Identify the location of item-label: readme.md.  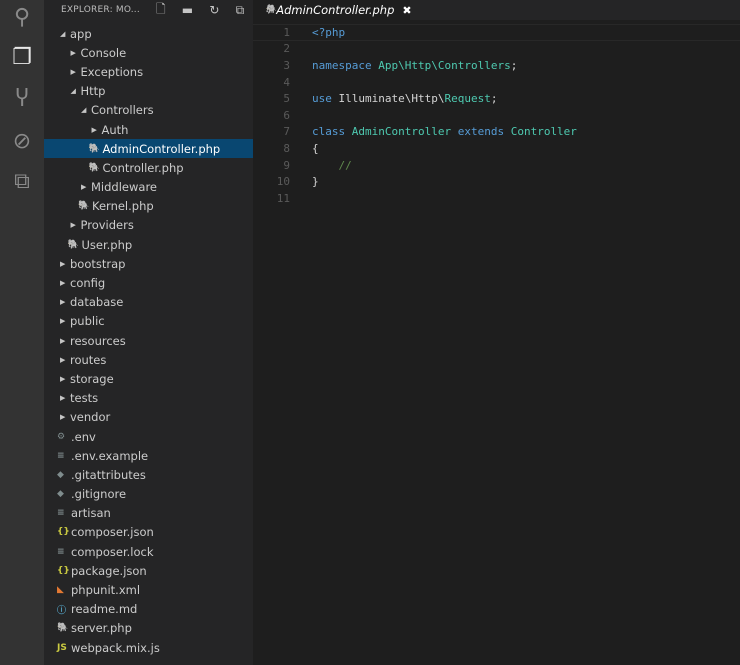
(104, 609).